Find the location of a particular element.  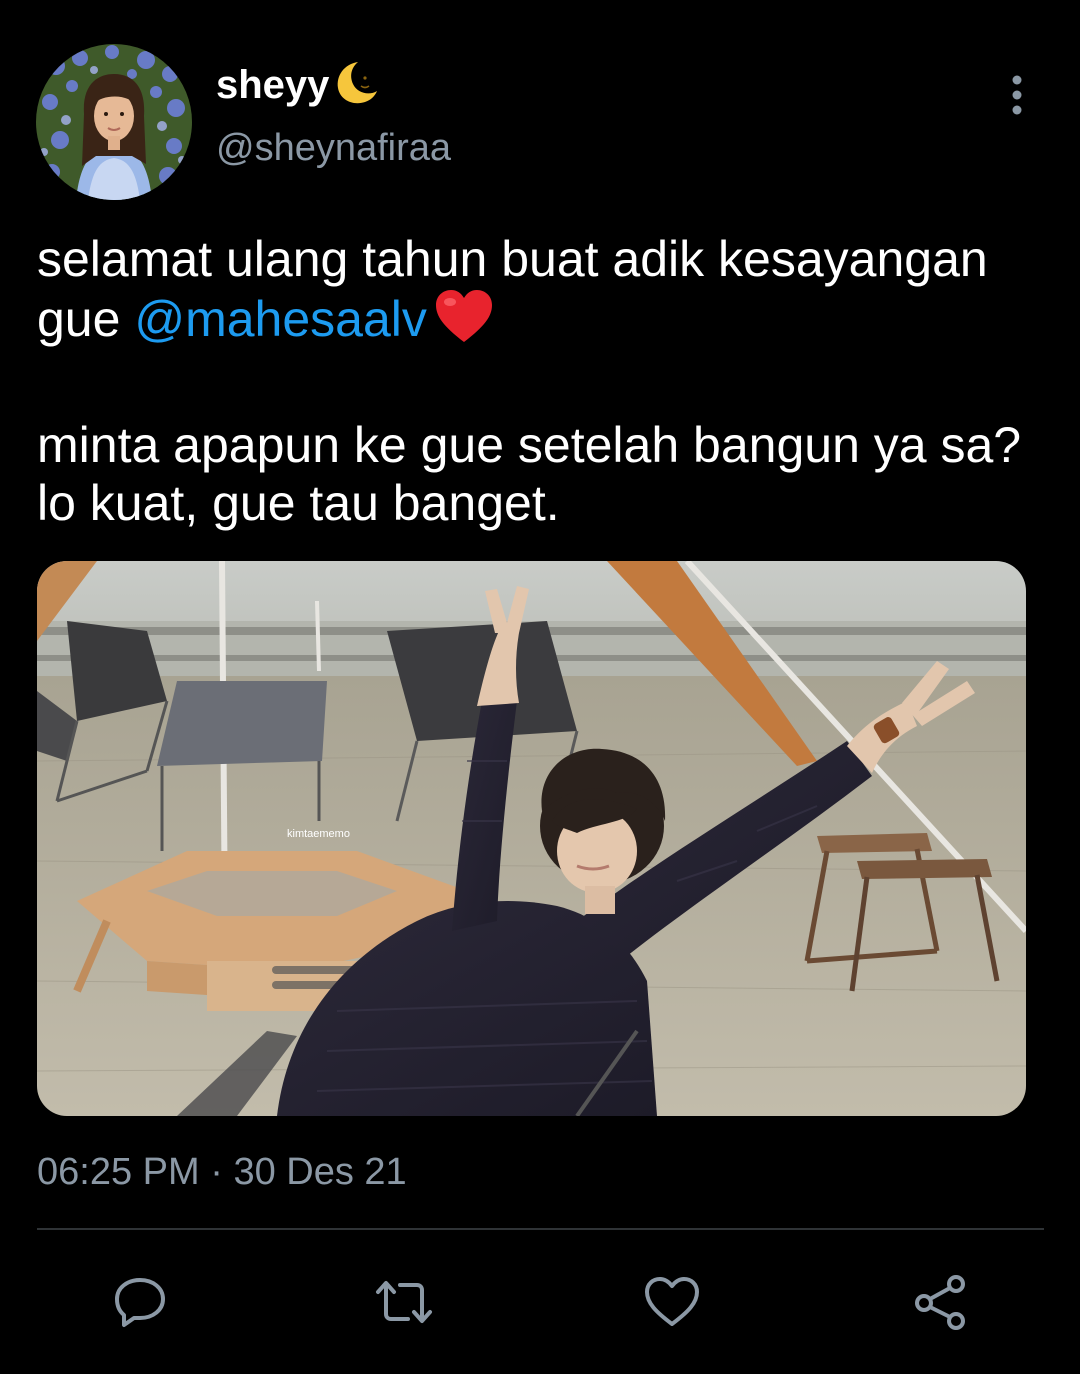

retweet-button is located at coordinates (404, 1302).